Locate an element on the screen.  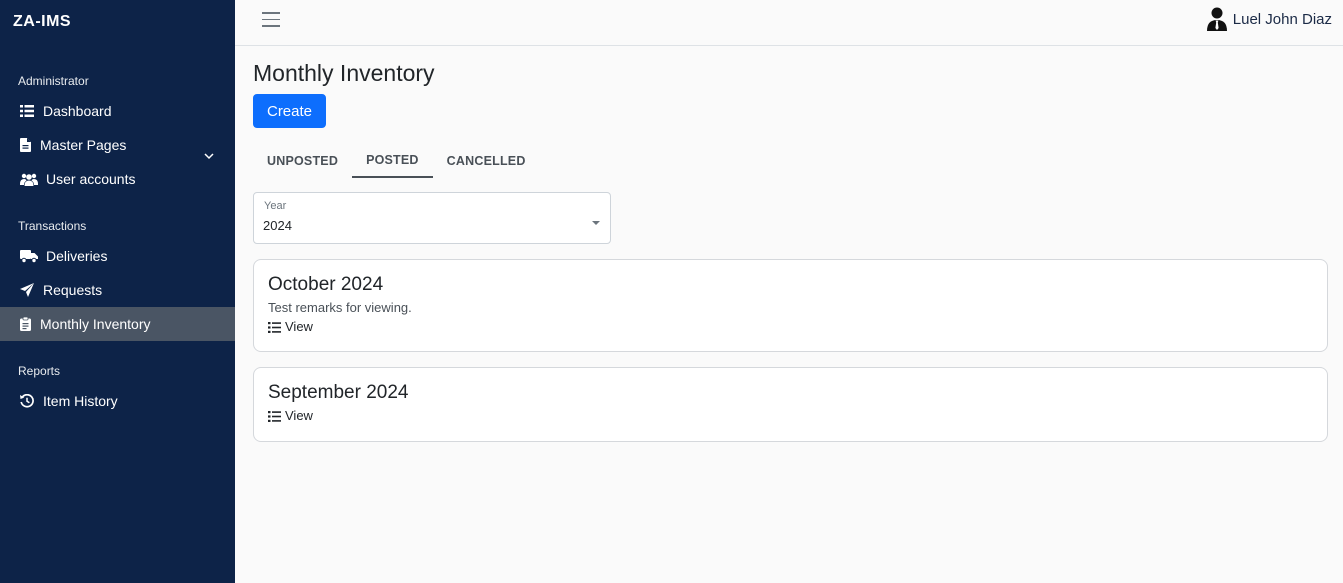
brand-logo: ZA-IMS is located at coordinates (42, 22).